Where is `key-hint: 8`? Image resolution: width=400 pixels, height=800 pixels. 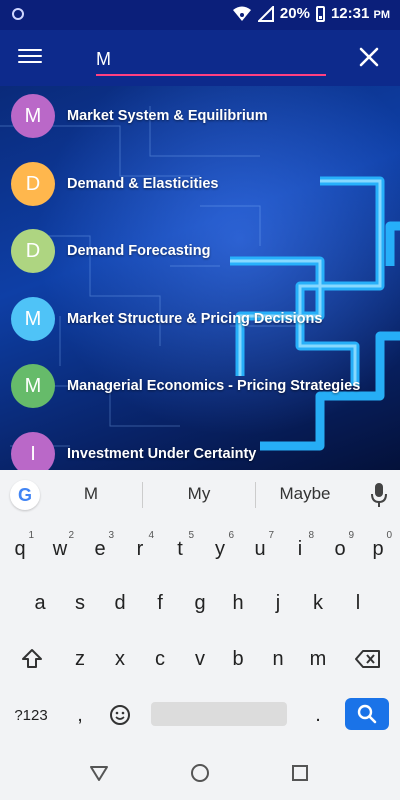 key-hint: 8 is located at coordinates (311, 535).